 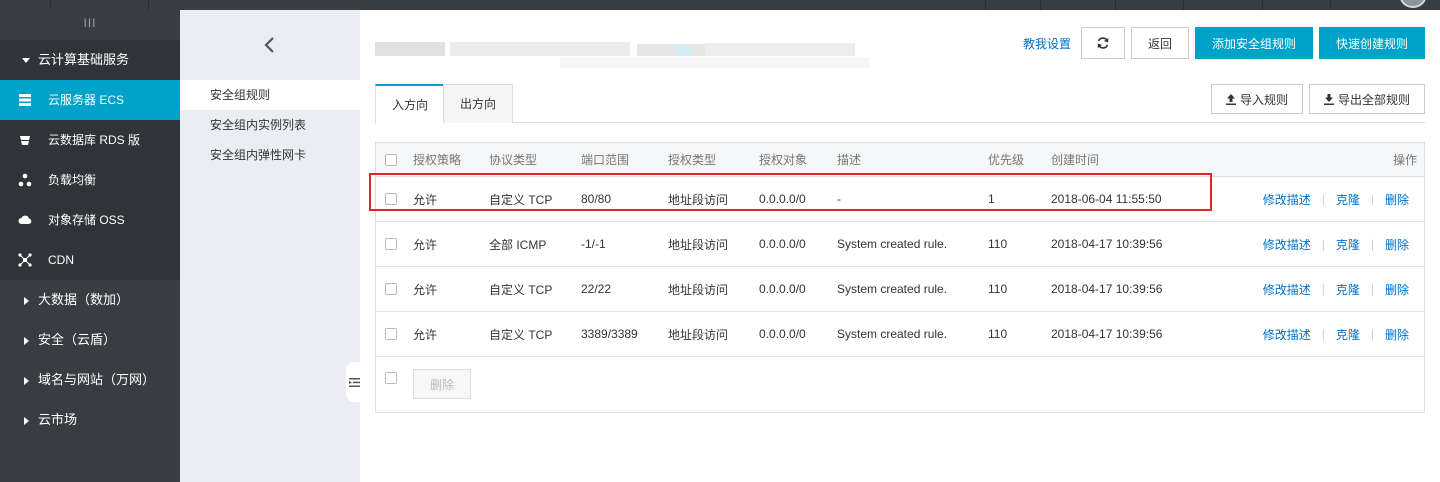 I want to click on sidebar-category-label: 云市场, so click(x=58, y=419).